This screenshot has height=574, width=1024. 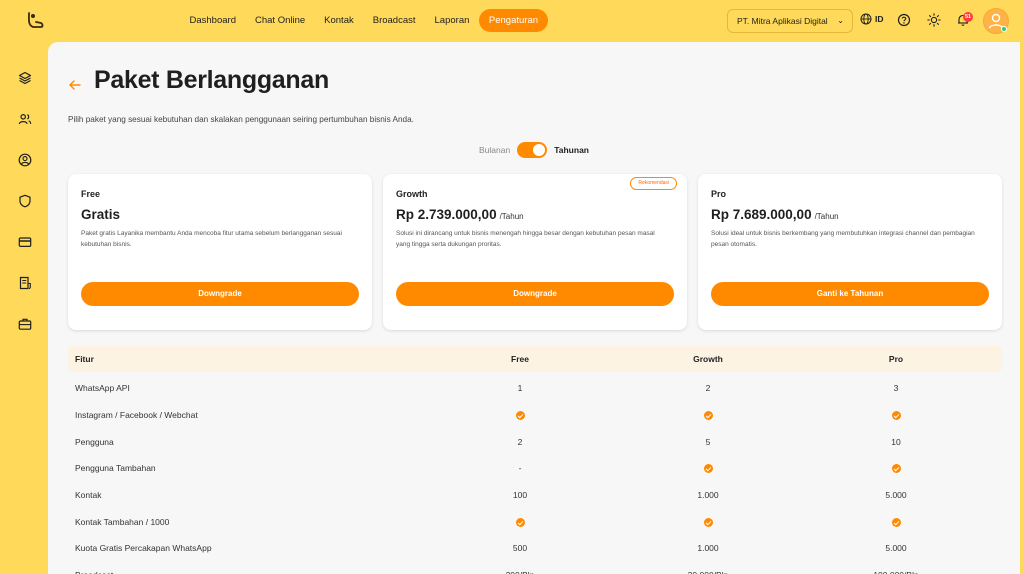 I want to click on credit-card-icon, so click(x=25, y=242).